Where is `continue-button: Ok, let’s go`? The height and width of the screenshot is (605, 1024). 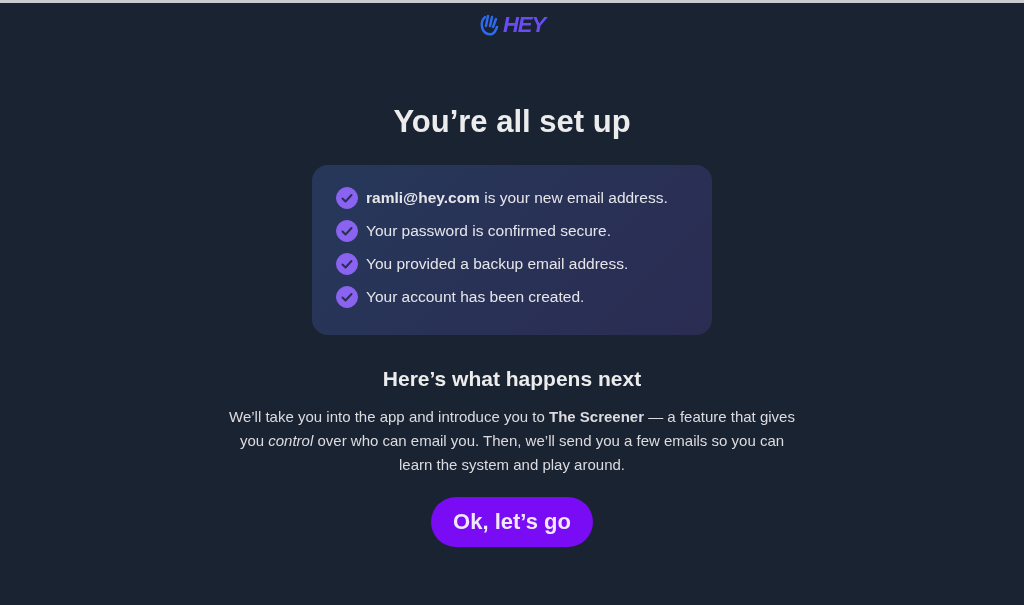 continue-button: Ok, let’s go is located at coordinates (512, 522).